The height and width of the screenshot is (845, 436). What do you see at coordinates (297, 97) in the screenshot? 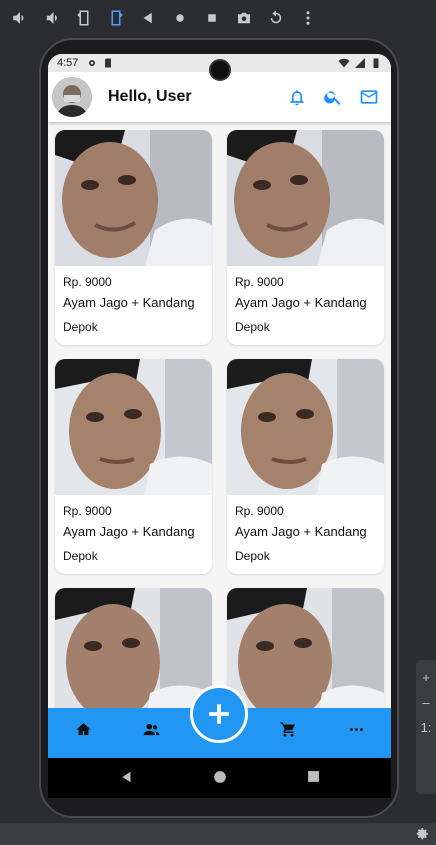
I see `bell-icon` at bounding box center [297, 97].